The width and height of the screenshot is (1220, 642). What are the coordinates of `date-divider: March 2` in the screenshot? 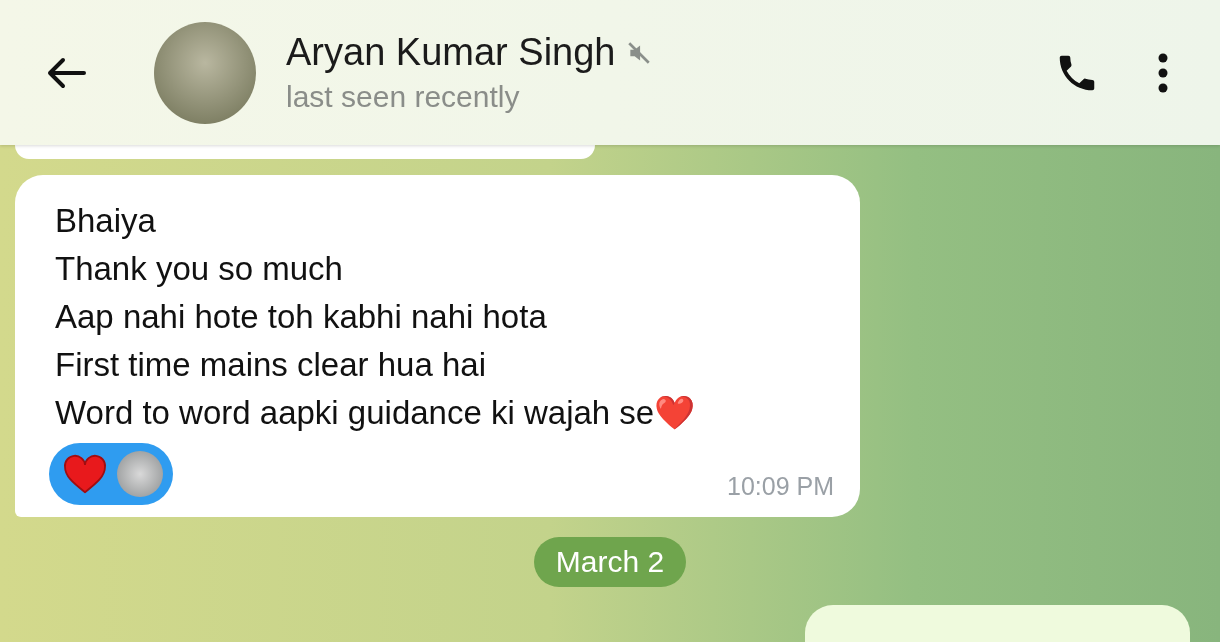 It's located at (610, 562).